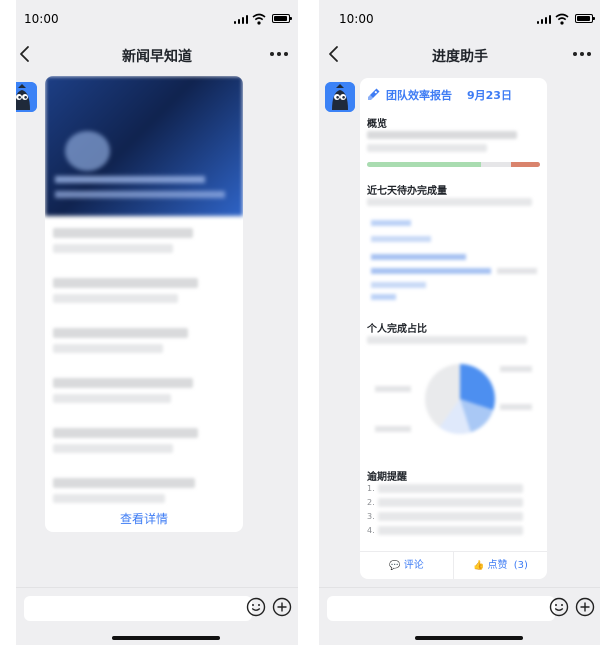  I want to click on ratio-text-blurred, so click(447, 340).